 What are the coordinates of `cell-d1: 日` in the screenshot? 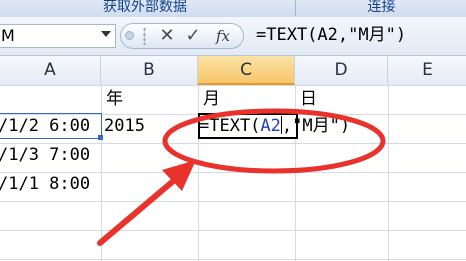 It's located at (308, 99).